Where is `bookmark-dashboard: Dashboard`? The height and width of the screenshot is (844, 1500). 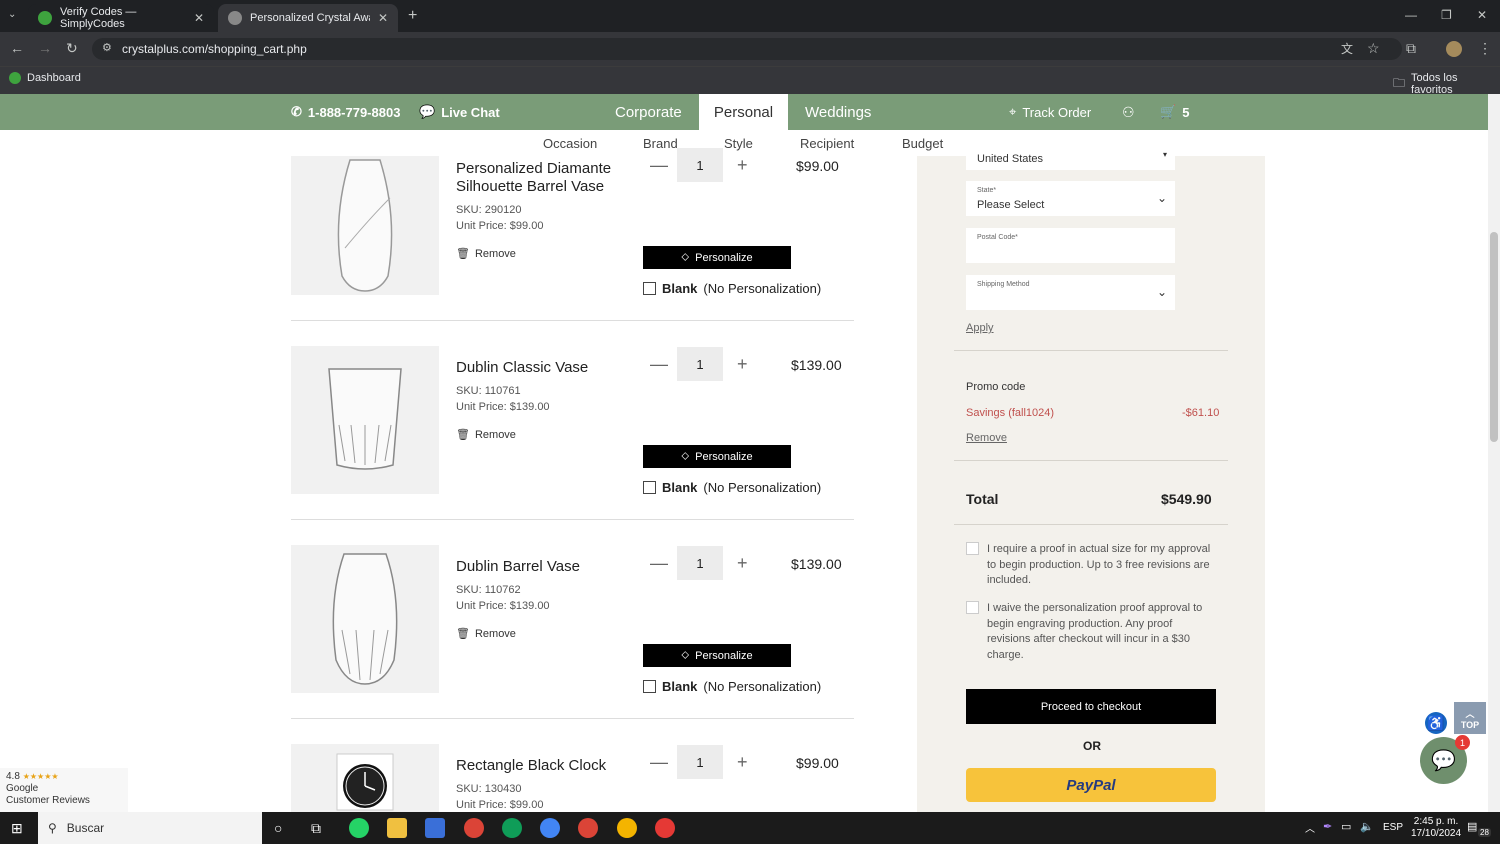 bookmark-dashboard: Dashboard is located at coordinates (45, 78).